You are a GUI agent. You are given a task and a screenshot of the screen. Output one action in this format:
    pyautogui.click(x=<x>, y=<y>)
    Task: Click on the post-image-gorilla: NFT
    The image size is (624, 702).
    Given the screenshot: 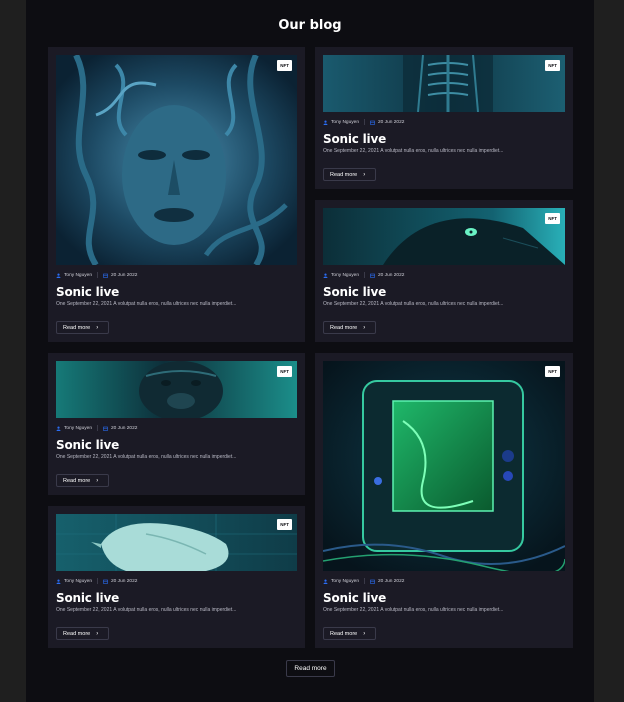 What is the action you would take?
    pyautogui.click(x=176, y=389)
    